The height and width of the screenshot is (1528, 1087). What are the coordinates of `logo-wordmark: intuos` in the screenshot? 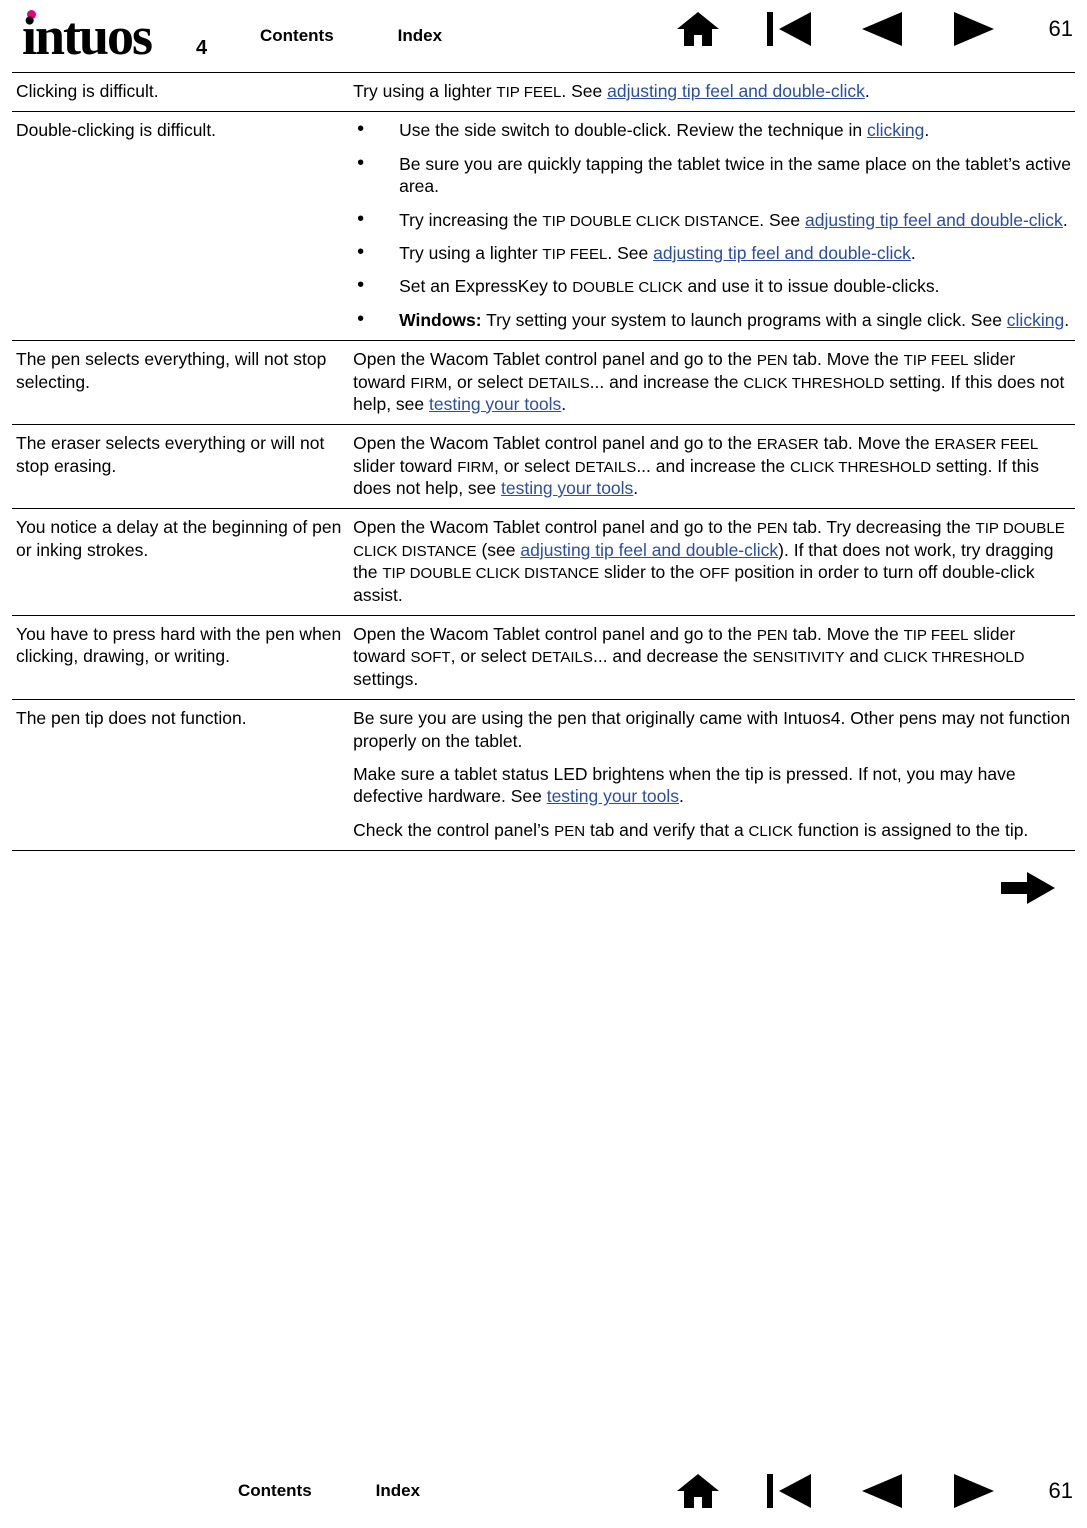 It's located at (87, 36).